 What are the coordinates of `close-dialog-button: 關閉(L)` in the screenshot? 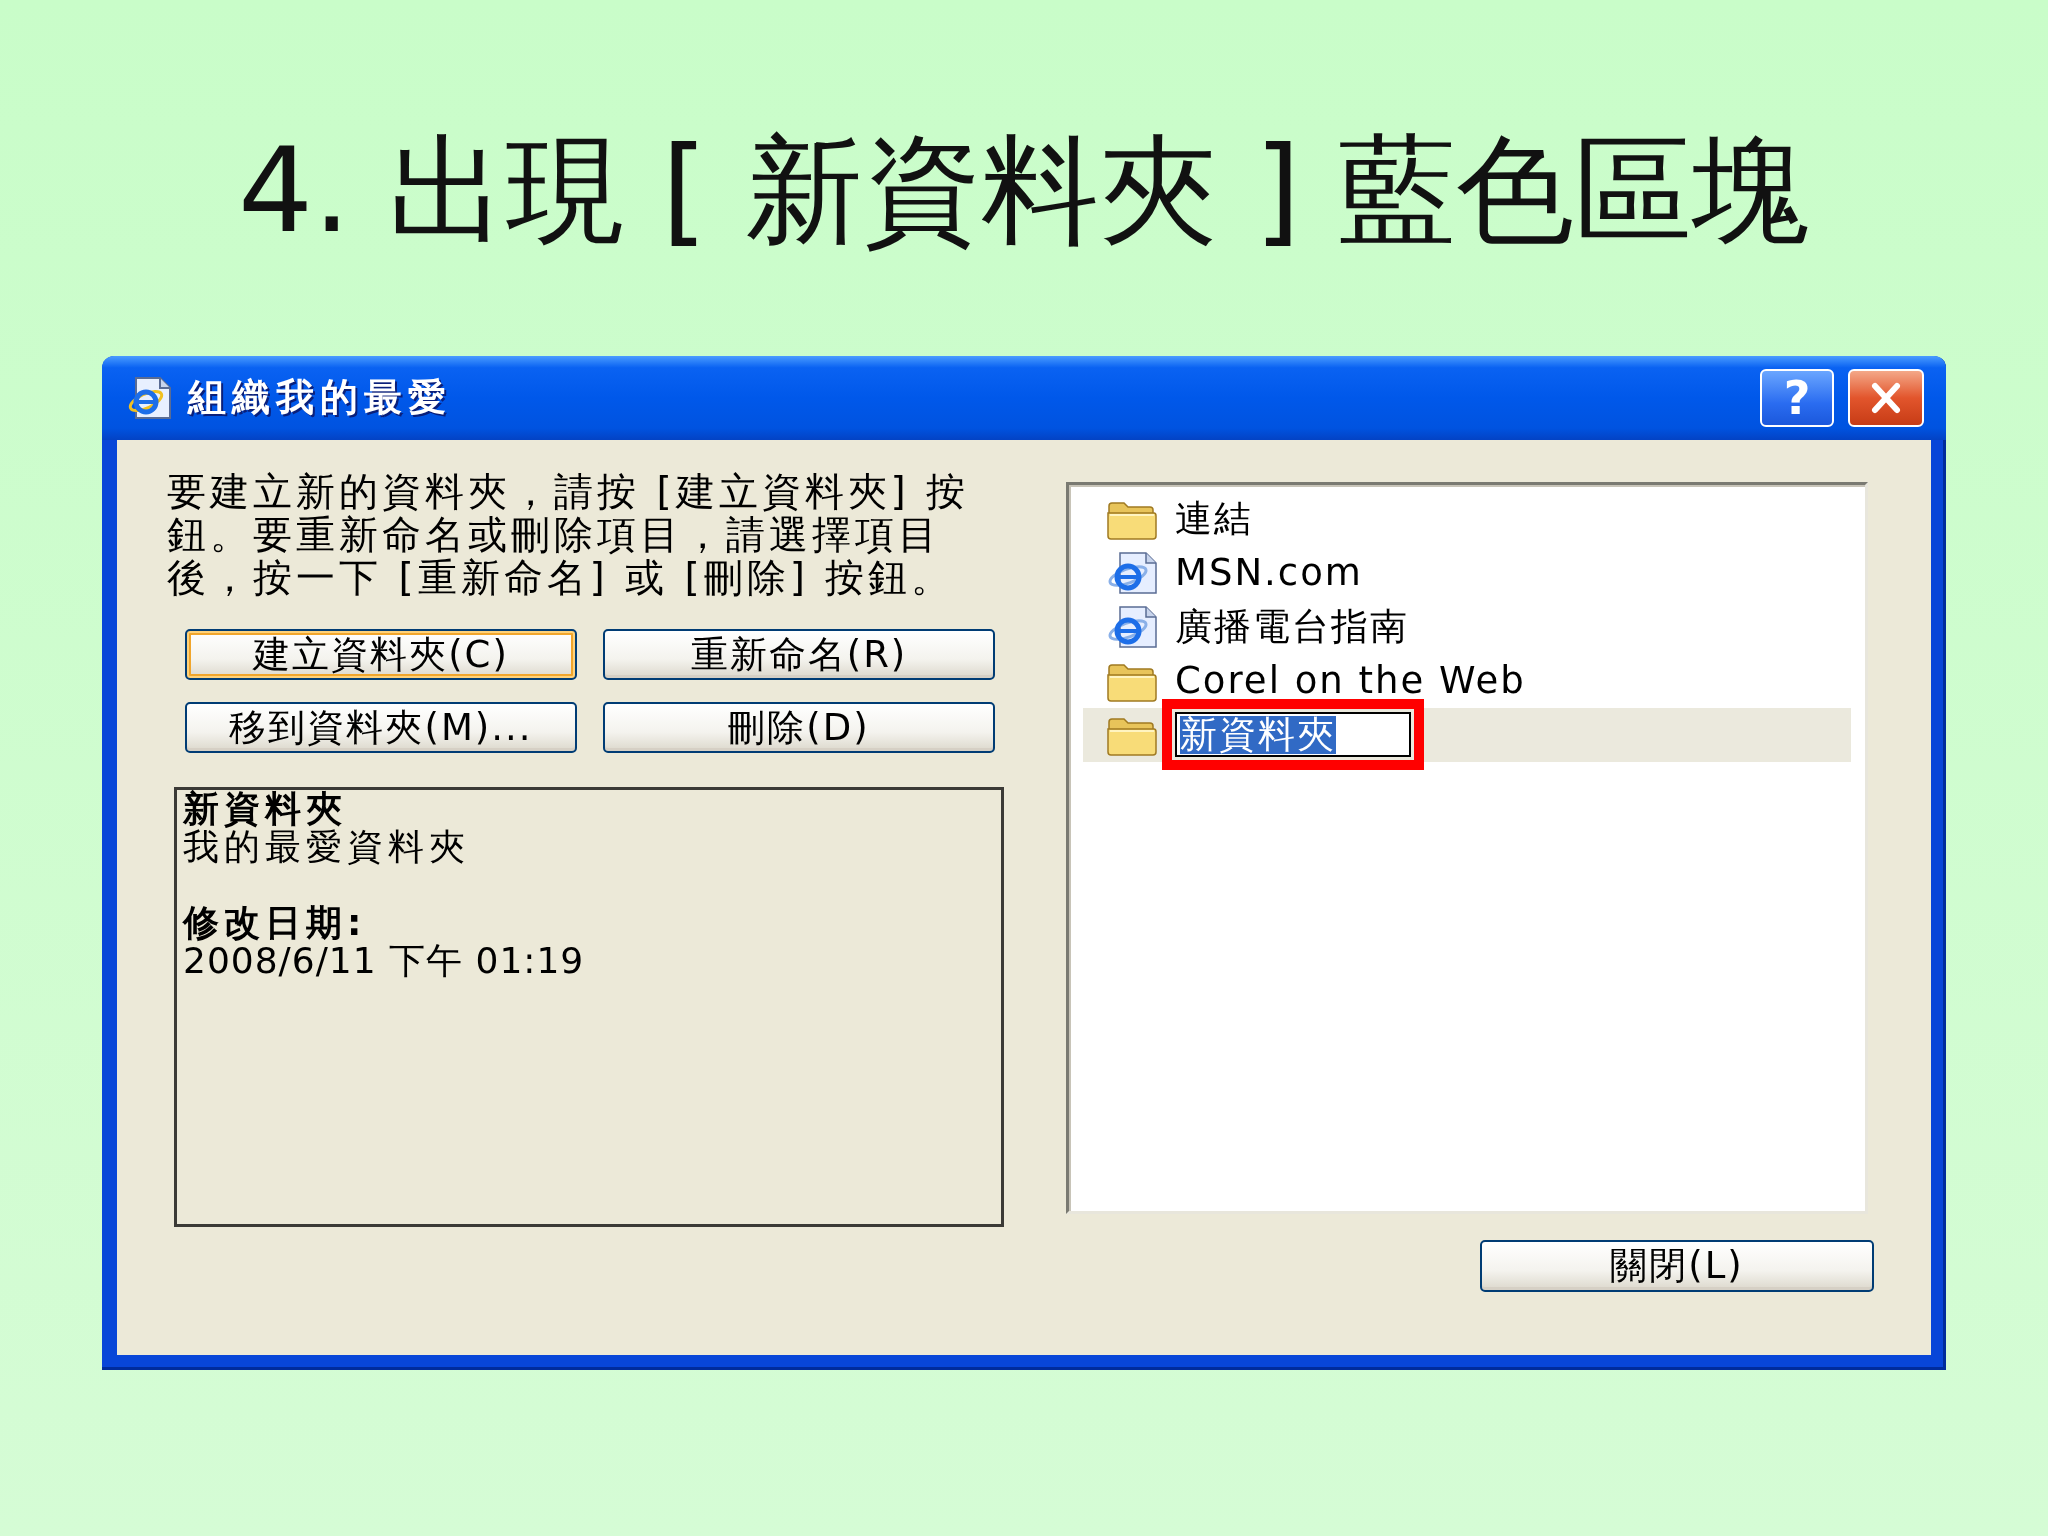 It's located at (1677, 1265).